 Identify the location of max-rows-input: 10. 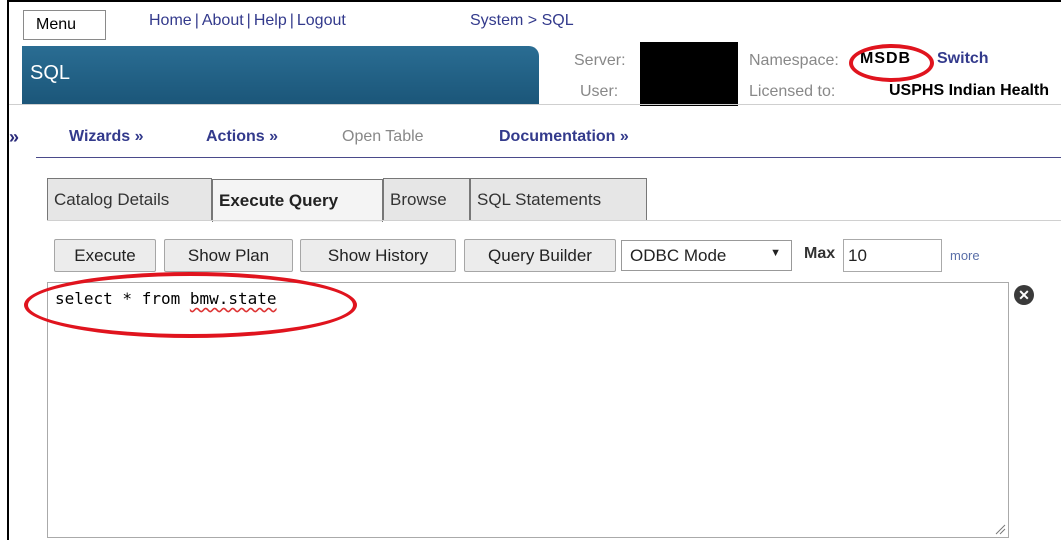
(892, 255).